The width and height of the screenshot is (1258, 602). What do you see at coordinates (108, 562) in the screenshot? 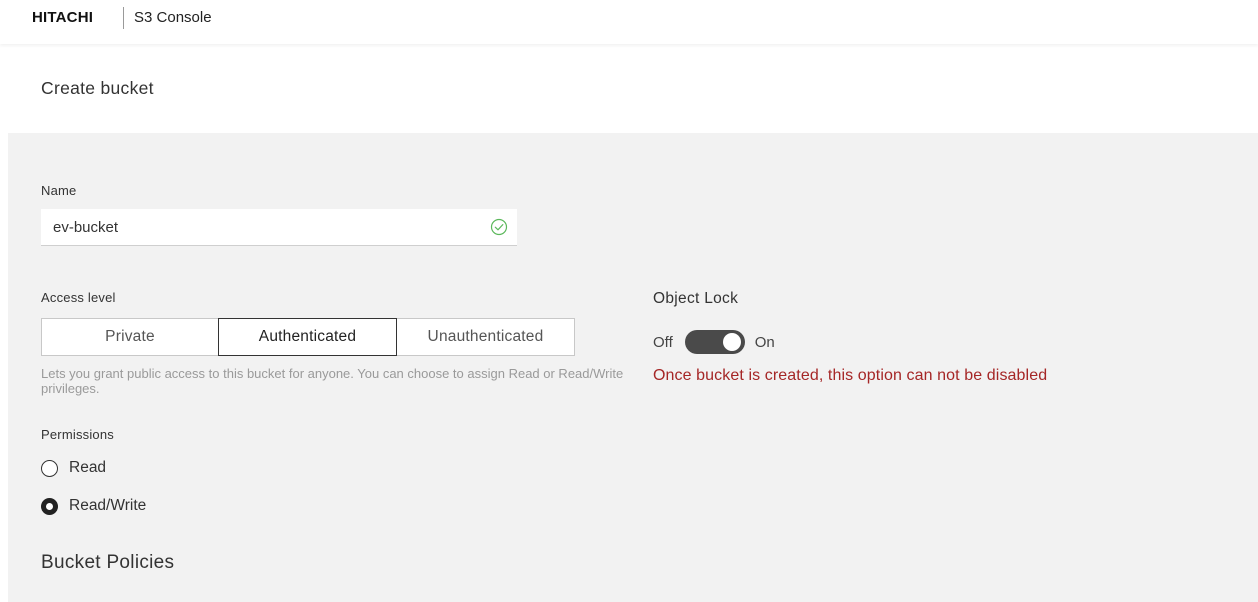
I see `bucket-policies-title: Bucket Policies` at bounding box center [108, 562].